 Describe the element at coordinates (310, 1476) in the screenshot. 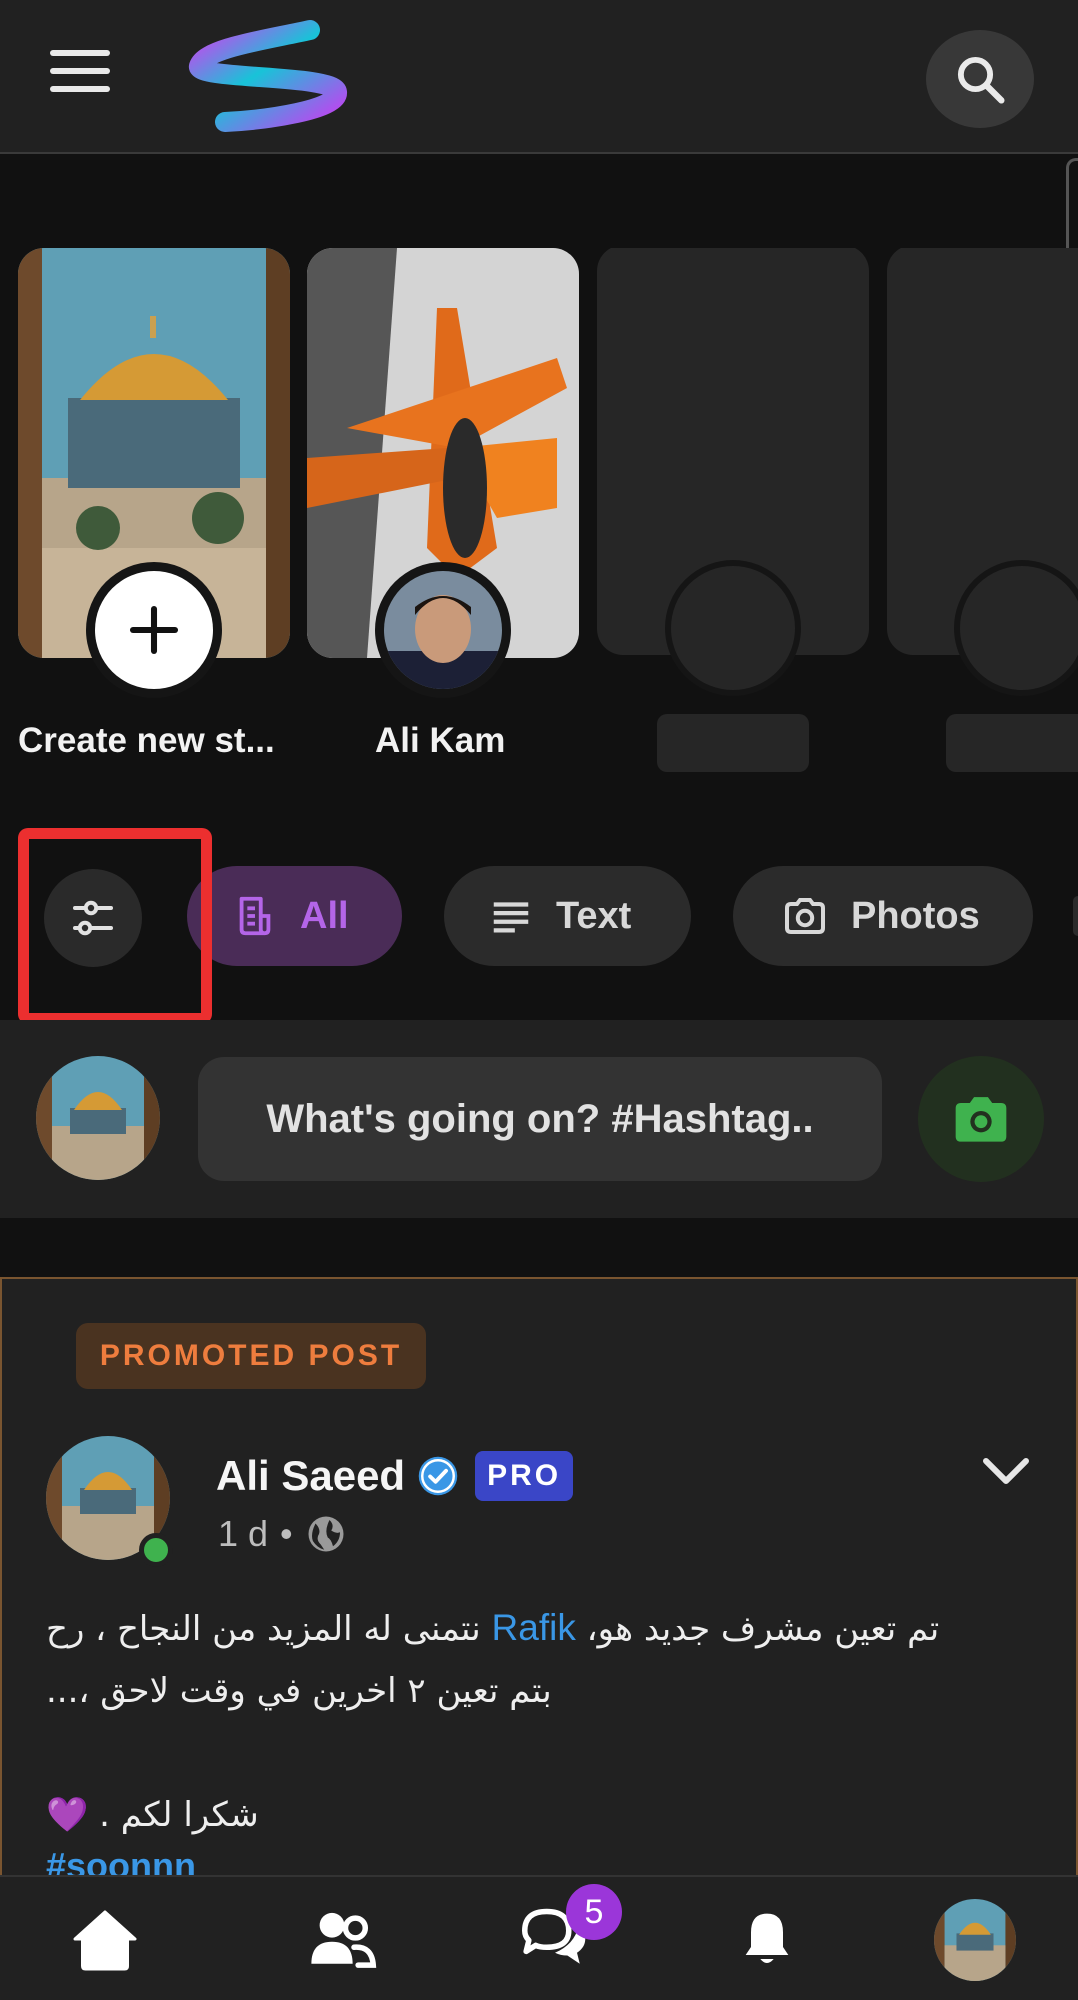

I see `author-name: Ali Saeed` at that location.